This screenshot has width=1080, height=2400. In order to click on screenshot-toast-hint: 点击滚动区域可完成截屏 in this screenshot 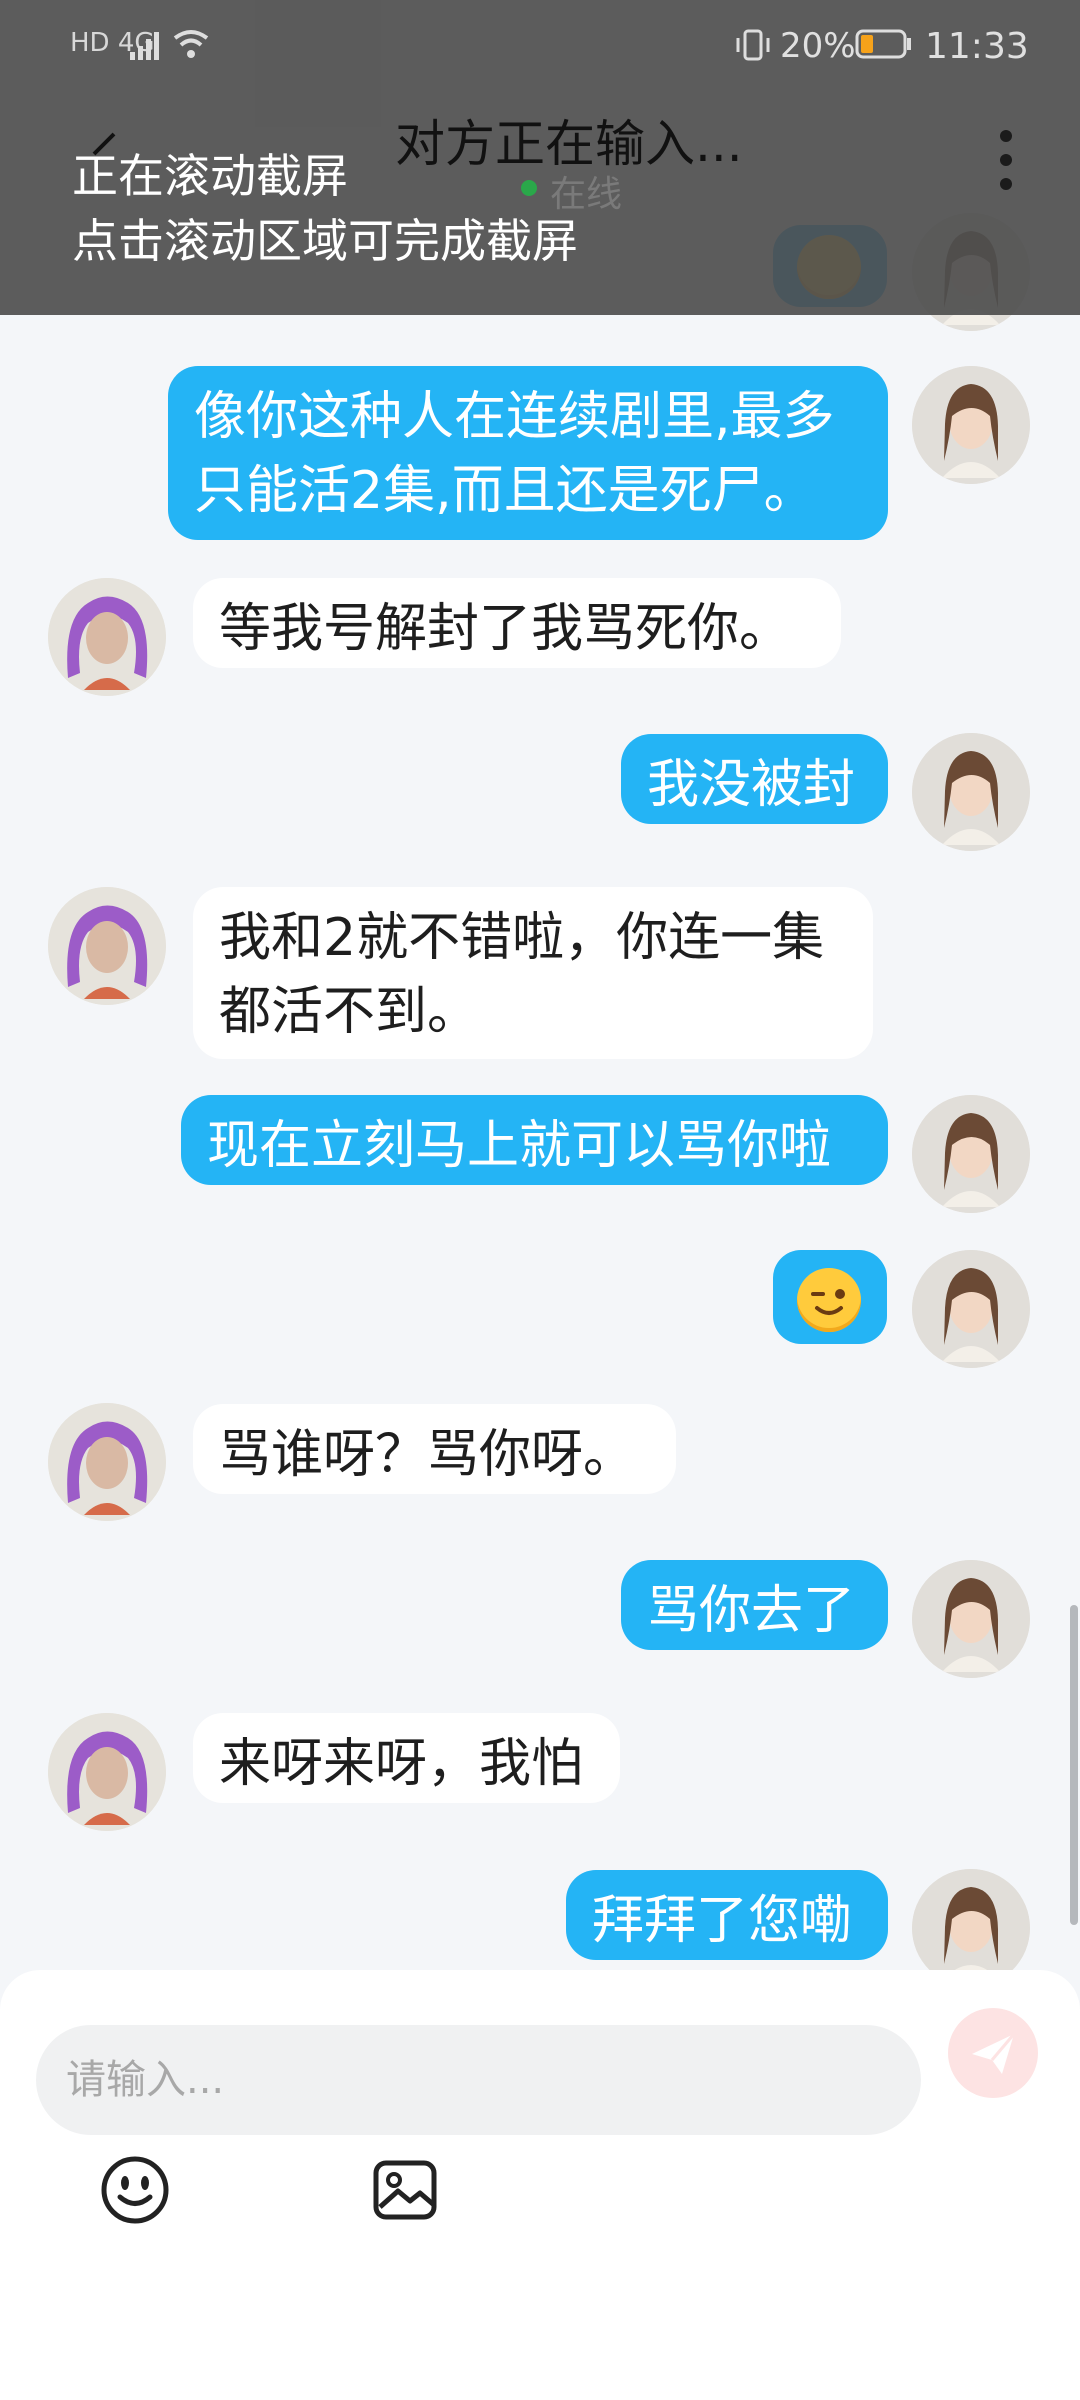, I will do `click(325, 241)`.